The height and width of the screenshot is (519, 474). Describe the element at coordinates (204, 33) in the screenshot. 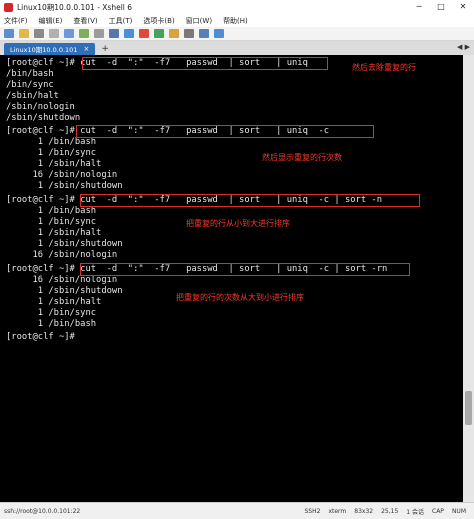

I see `fullscreen-icon` at that location.